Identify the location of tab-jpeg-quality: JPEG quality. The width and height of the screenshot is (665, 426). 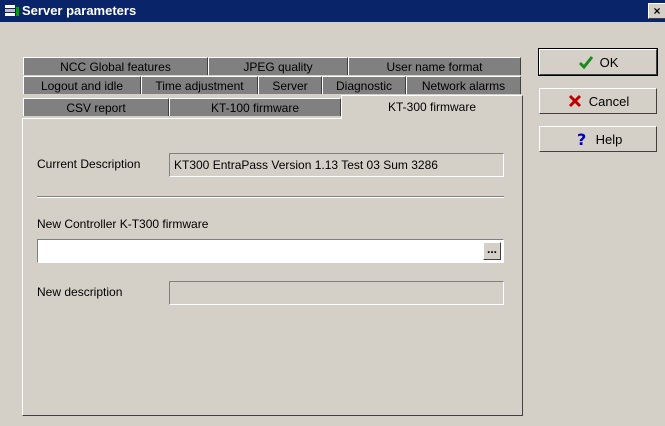
(278, 66).